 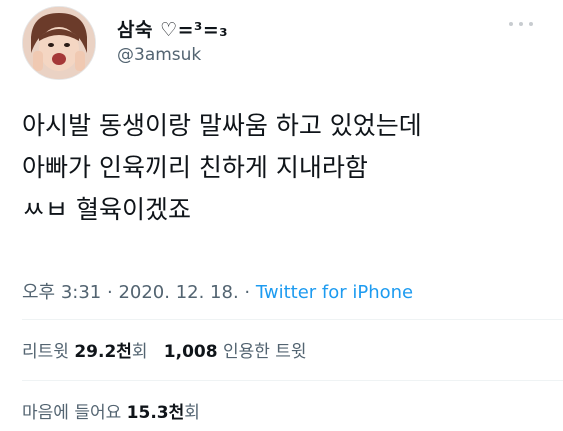 What do you see at coordinates (159, 55) in the screenshot?
I see `user-handle: @3amsuk` at bounding box center [159, 55].